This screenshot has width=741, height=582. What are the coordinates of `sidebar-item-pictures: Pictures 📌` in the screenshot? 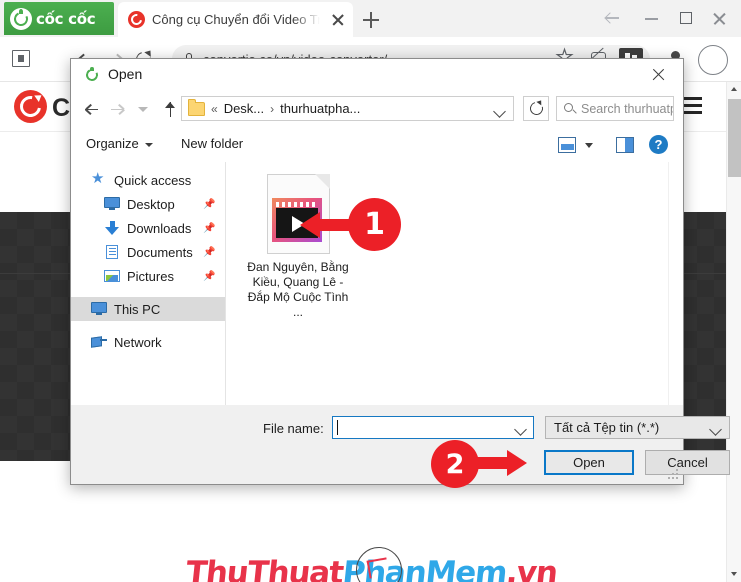 It's located at (148, 276).